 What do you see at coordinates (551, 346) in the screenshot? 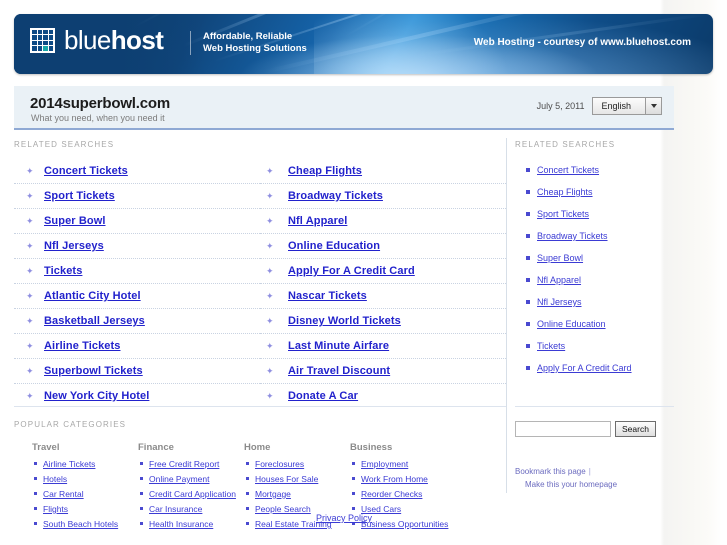
I see `sidebar-related-link: Tickets` at bounding box center [551, 346].